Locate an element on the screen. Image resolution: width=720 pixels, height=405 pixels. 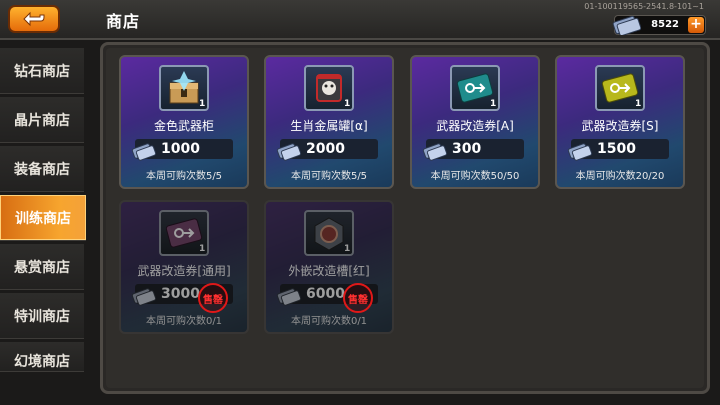
shop-item-card: 1 金色武器柜 1000 本周可购次数5/5 is located at coordinates (184, 122).